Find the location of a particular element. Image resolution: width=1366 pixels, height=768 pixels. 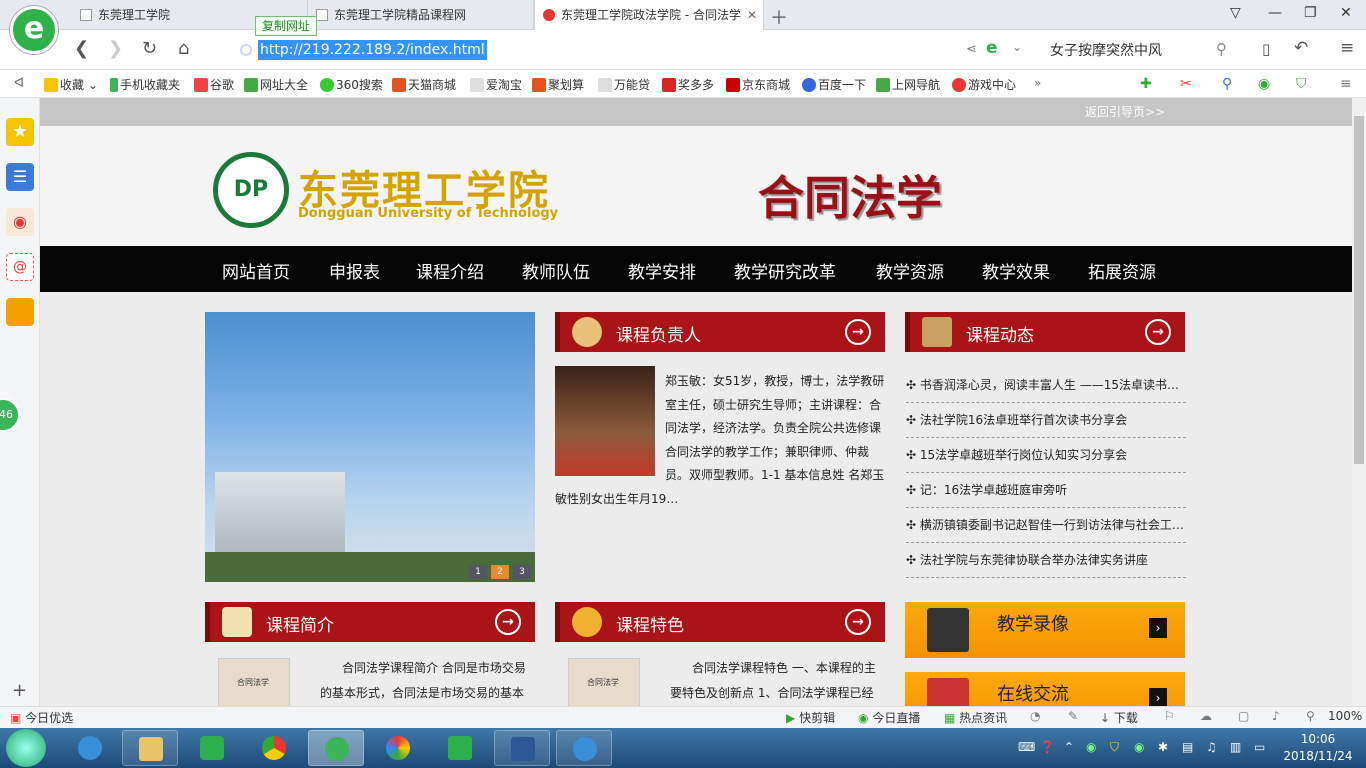

system-clock: 10:06 2018/11/24 is located at coordinates (1318, 748).